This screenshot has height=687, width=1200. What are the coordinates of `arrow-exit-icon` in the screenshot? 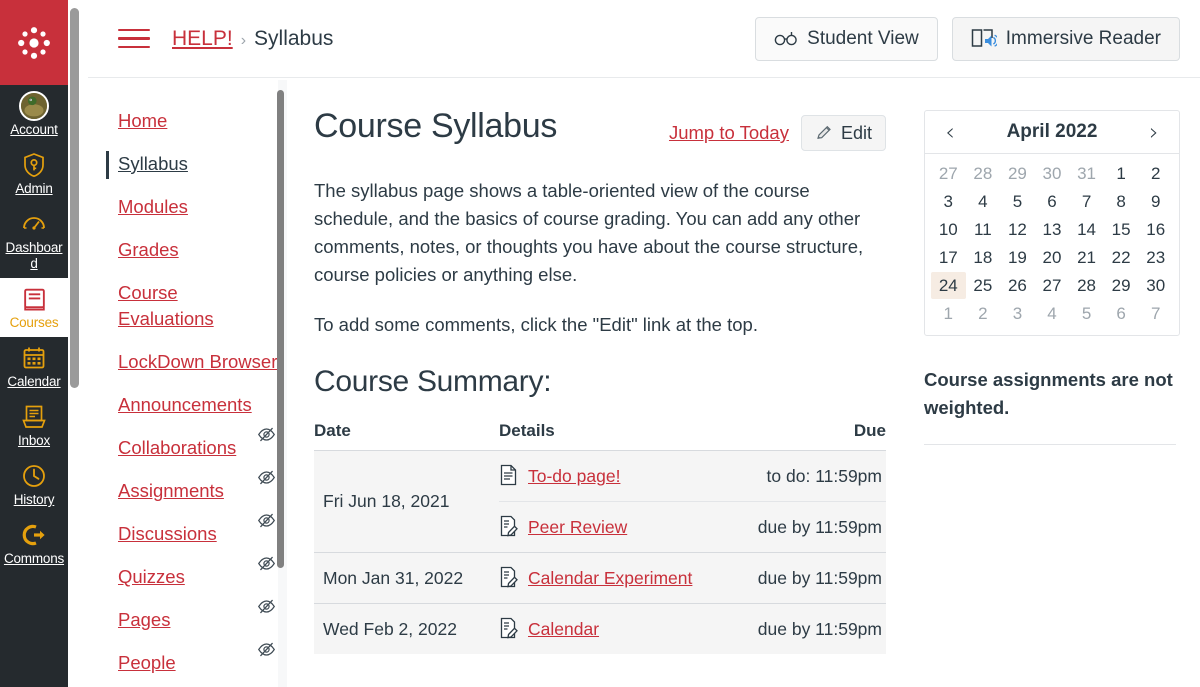 It's located at (33, 535).